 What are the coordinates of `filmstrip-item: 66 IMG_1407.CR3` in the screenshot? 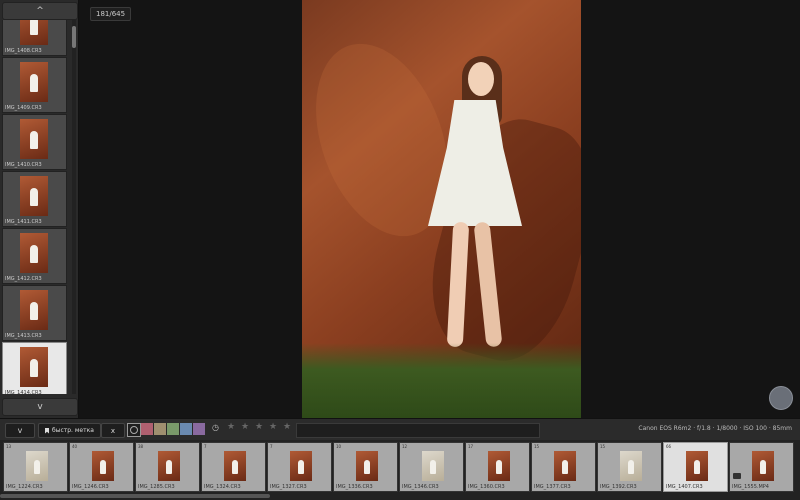 It's located at (695, 467).